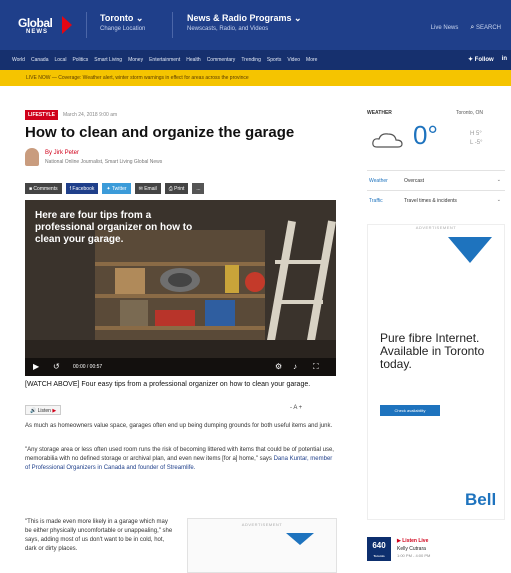  Describe the element at coordinates (176, 188) in the screenshot. I see `print-button: ⎙ Print` at that location.